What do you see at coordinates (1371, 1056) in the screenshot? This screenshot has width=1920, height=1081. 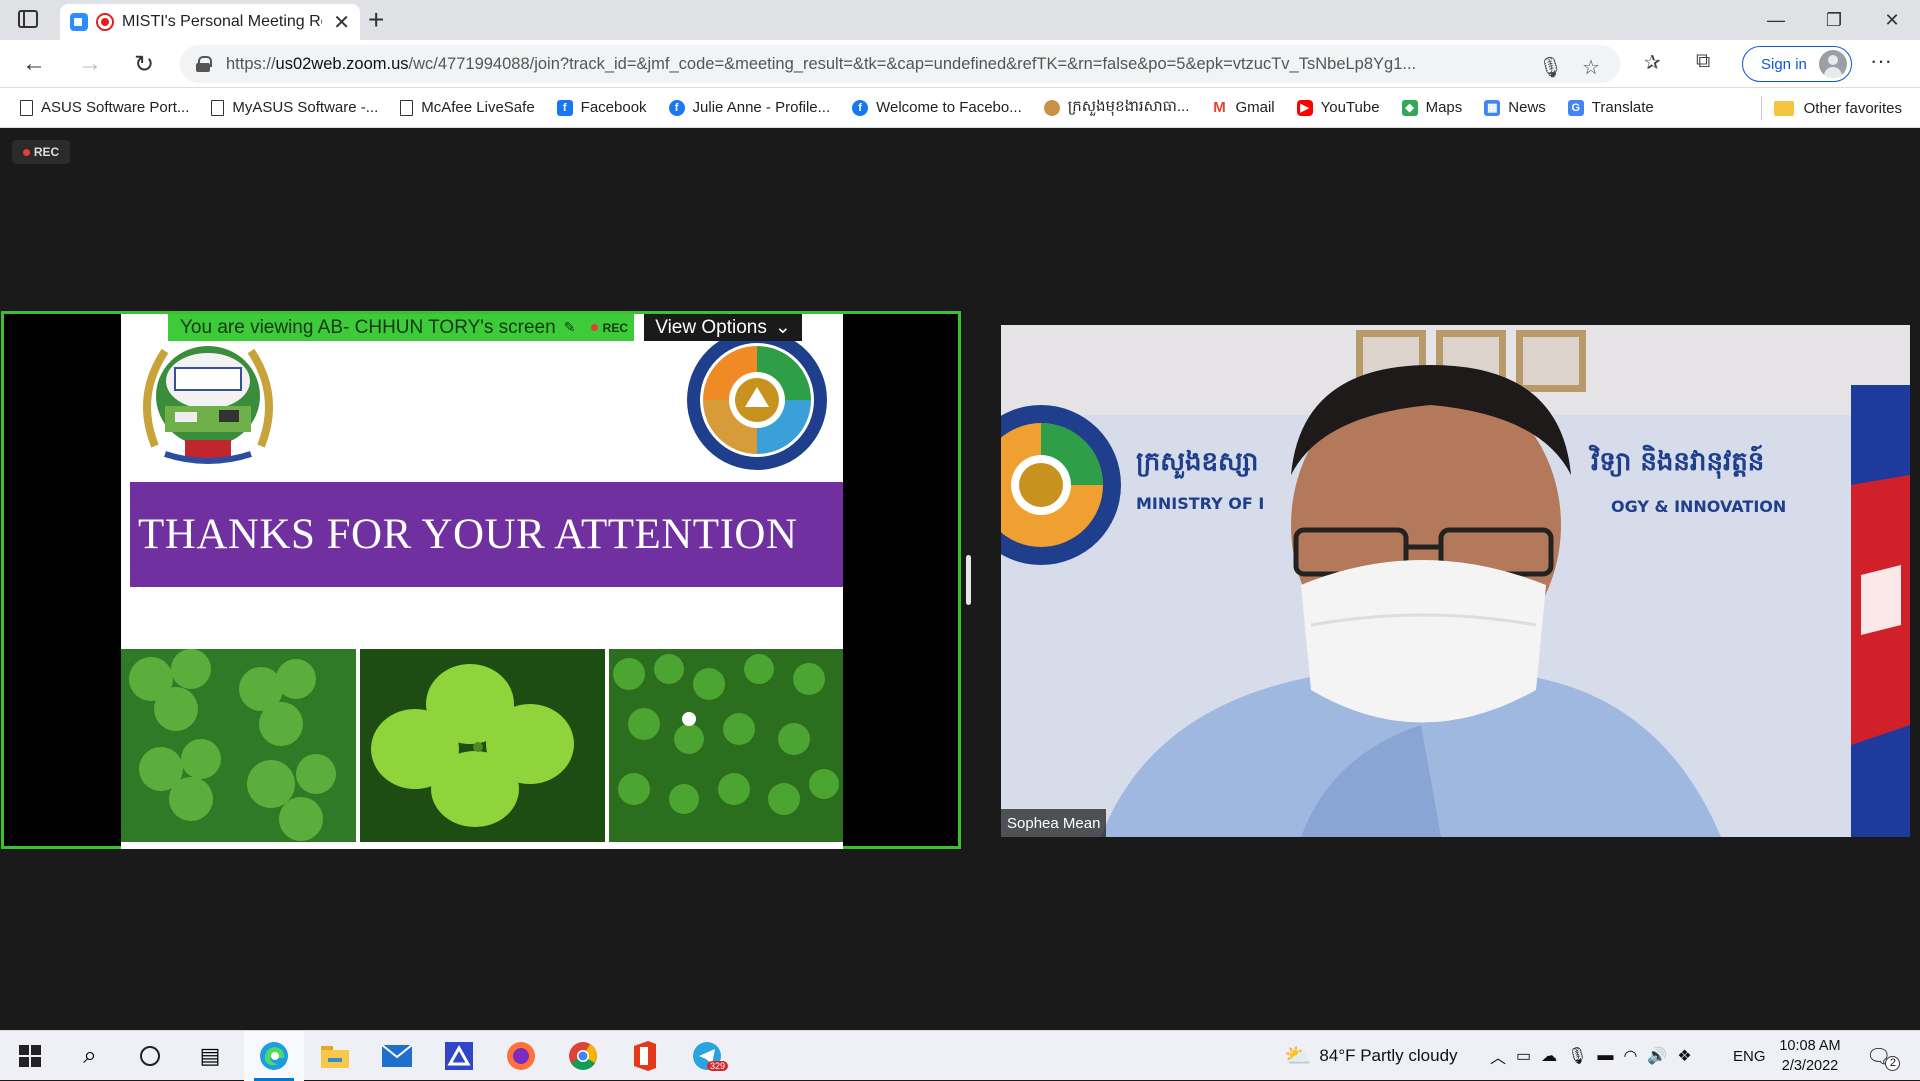 I see `weather-widget: ⛅ 84°F Partly cloudy` at bounding box center [1371, 1056].